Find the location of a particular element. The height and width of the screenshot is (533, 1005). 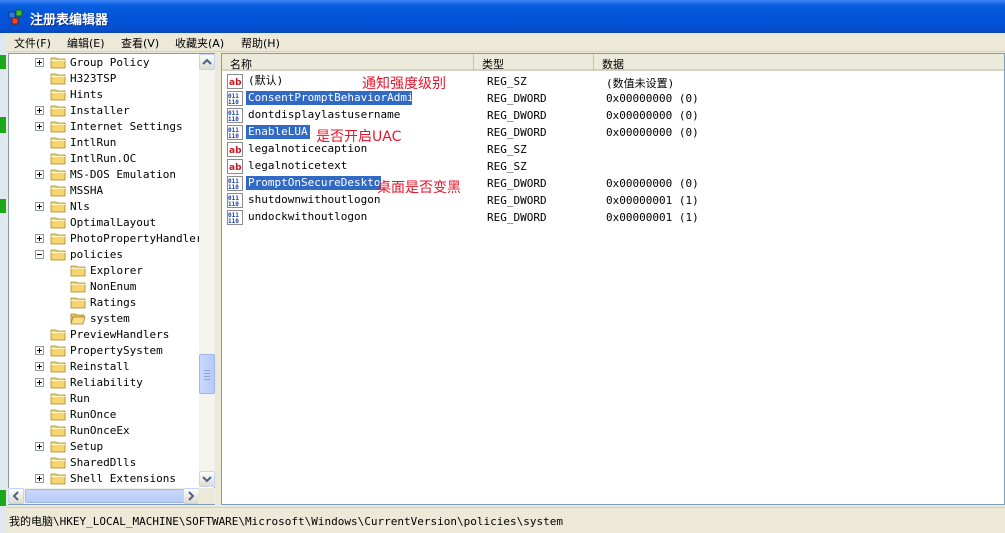

scroll-down-button is located at coordinates (207, 479).